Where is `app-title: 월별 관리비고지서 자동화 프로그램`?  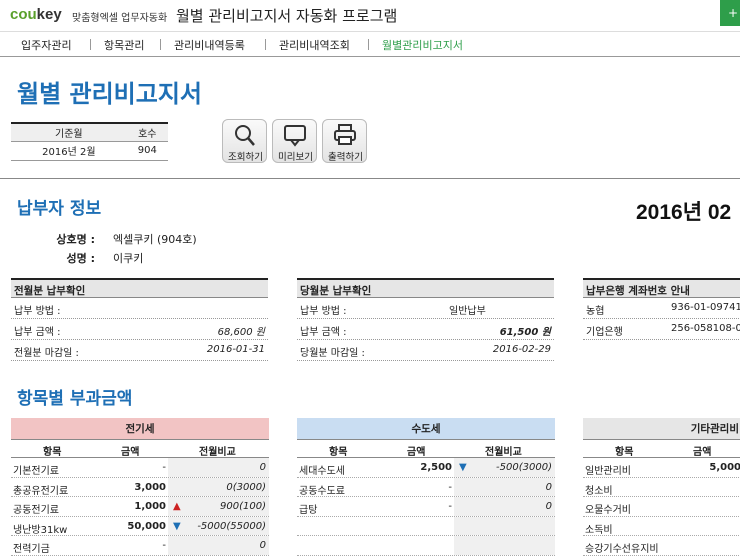 app-title: 월별 관리비고지서 자동화 프로그램 is located at coordinates (287, 16).